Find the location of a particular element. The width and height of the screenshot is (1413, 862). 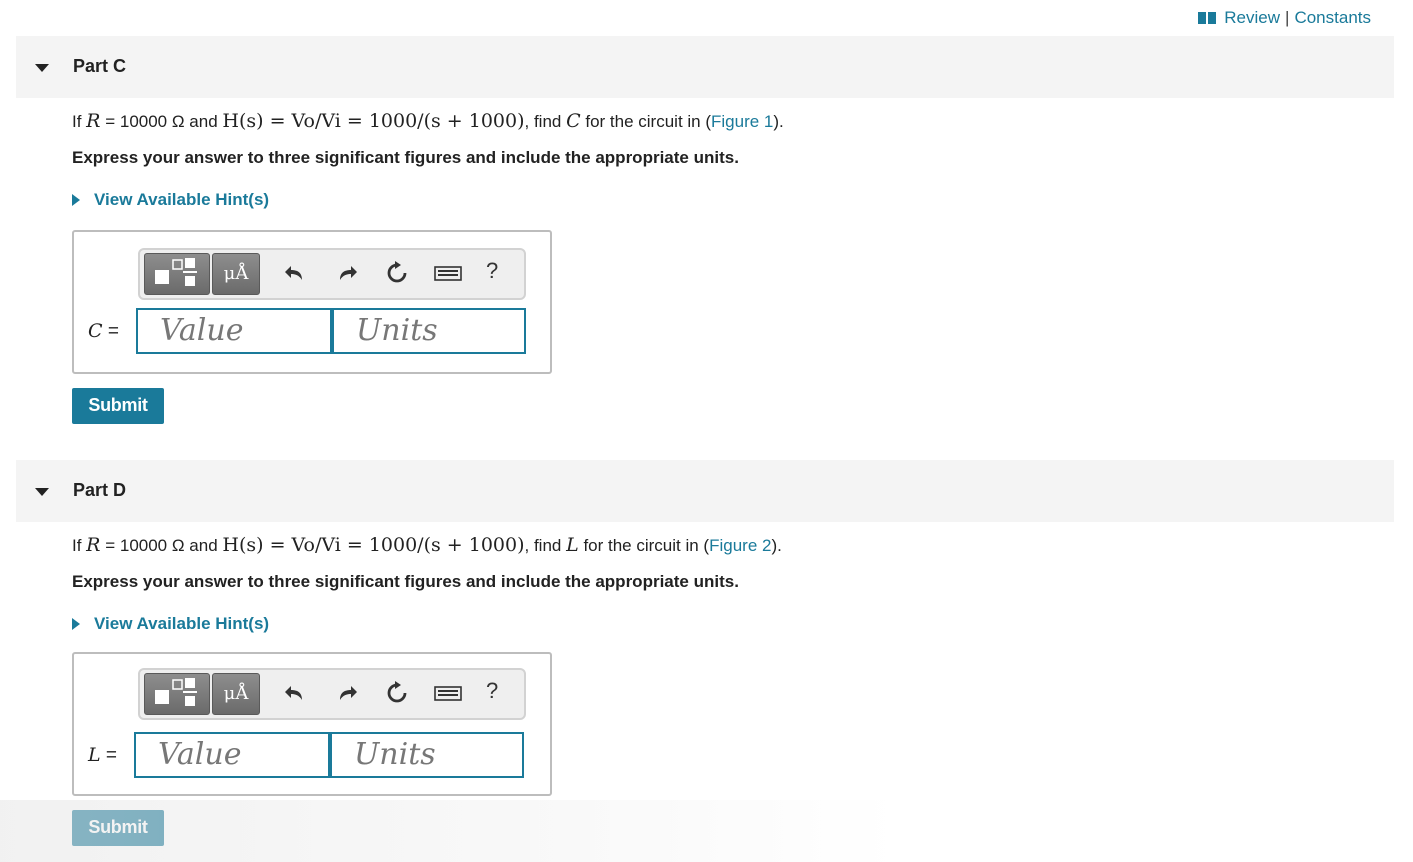

figure-2-link: Figure 2 is located at coordinates (740, 545).